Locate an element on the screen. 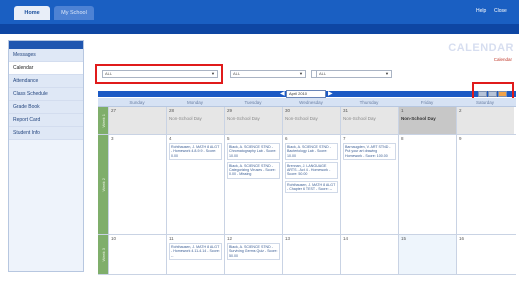  filter-select-2: ALL ▼ is located at coordinates (268, 74).